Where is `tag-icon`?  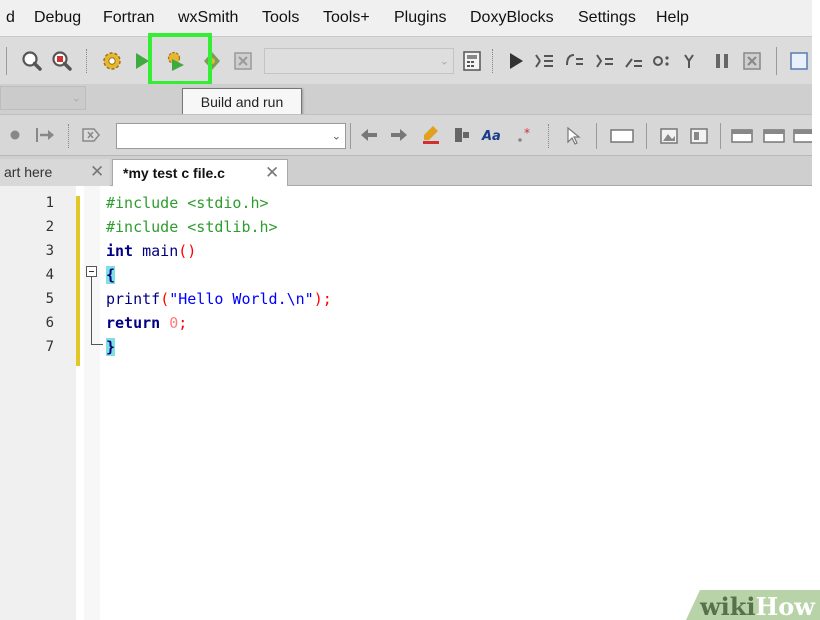 tag-icon is located at coordinates (91, 135).